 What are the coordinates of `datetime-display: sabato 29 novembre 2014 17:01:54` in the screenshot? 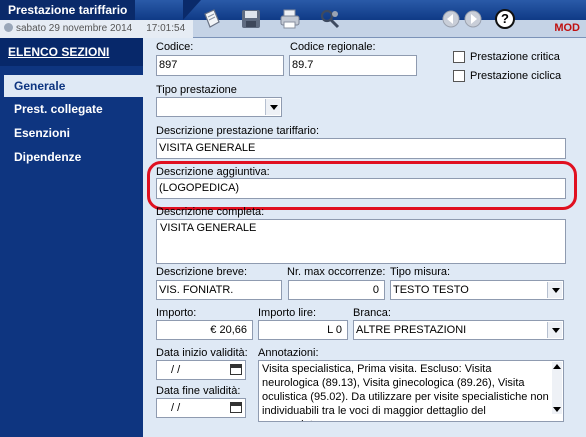 It's located at (96, 29).